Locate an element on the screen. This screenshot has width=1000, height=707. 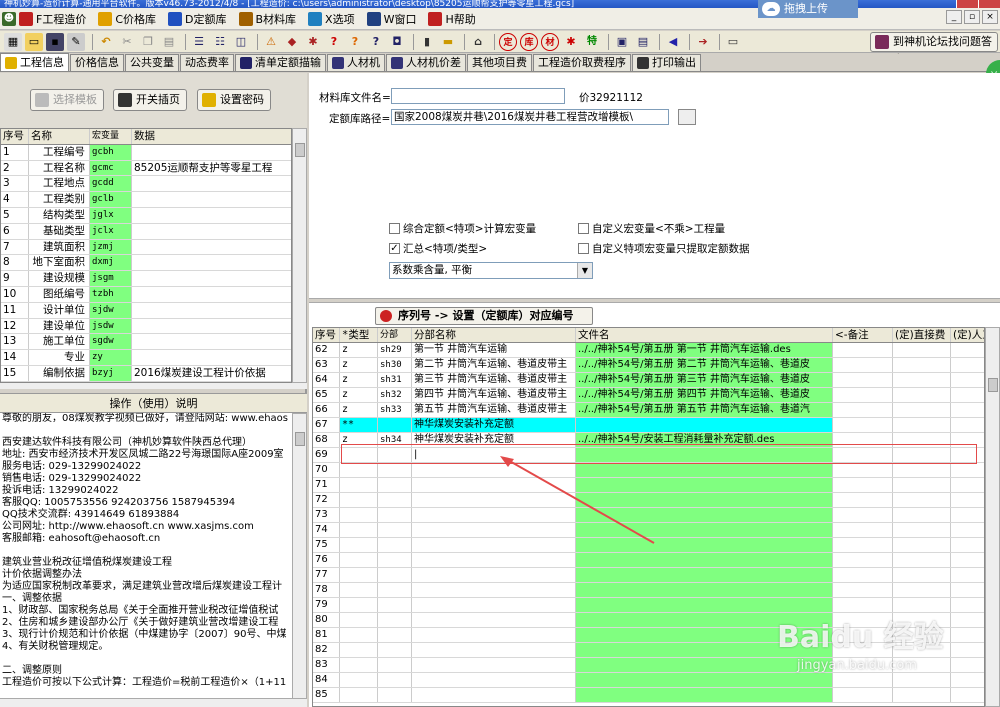
table-cell: 66 is located at coordinates (326, 410).